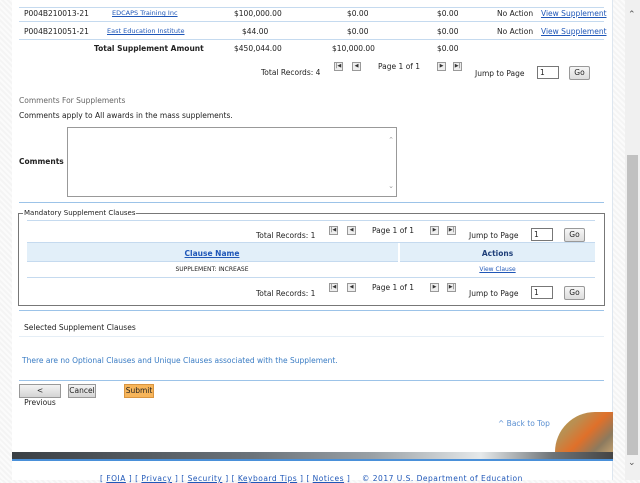 The image size is (640, 483). What do you see at coordinates (156, 478) in the screenshot?
I see `footer-link-privacy: Privacy` at bounding box center [156, 478].